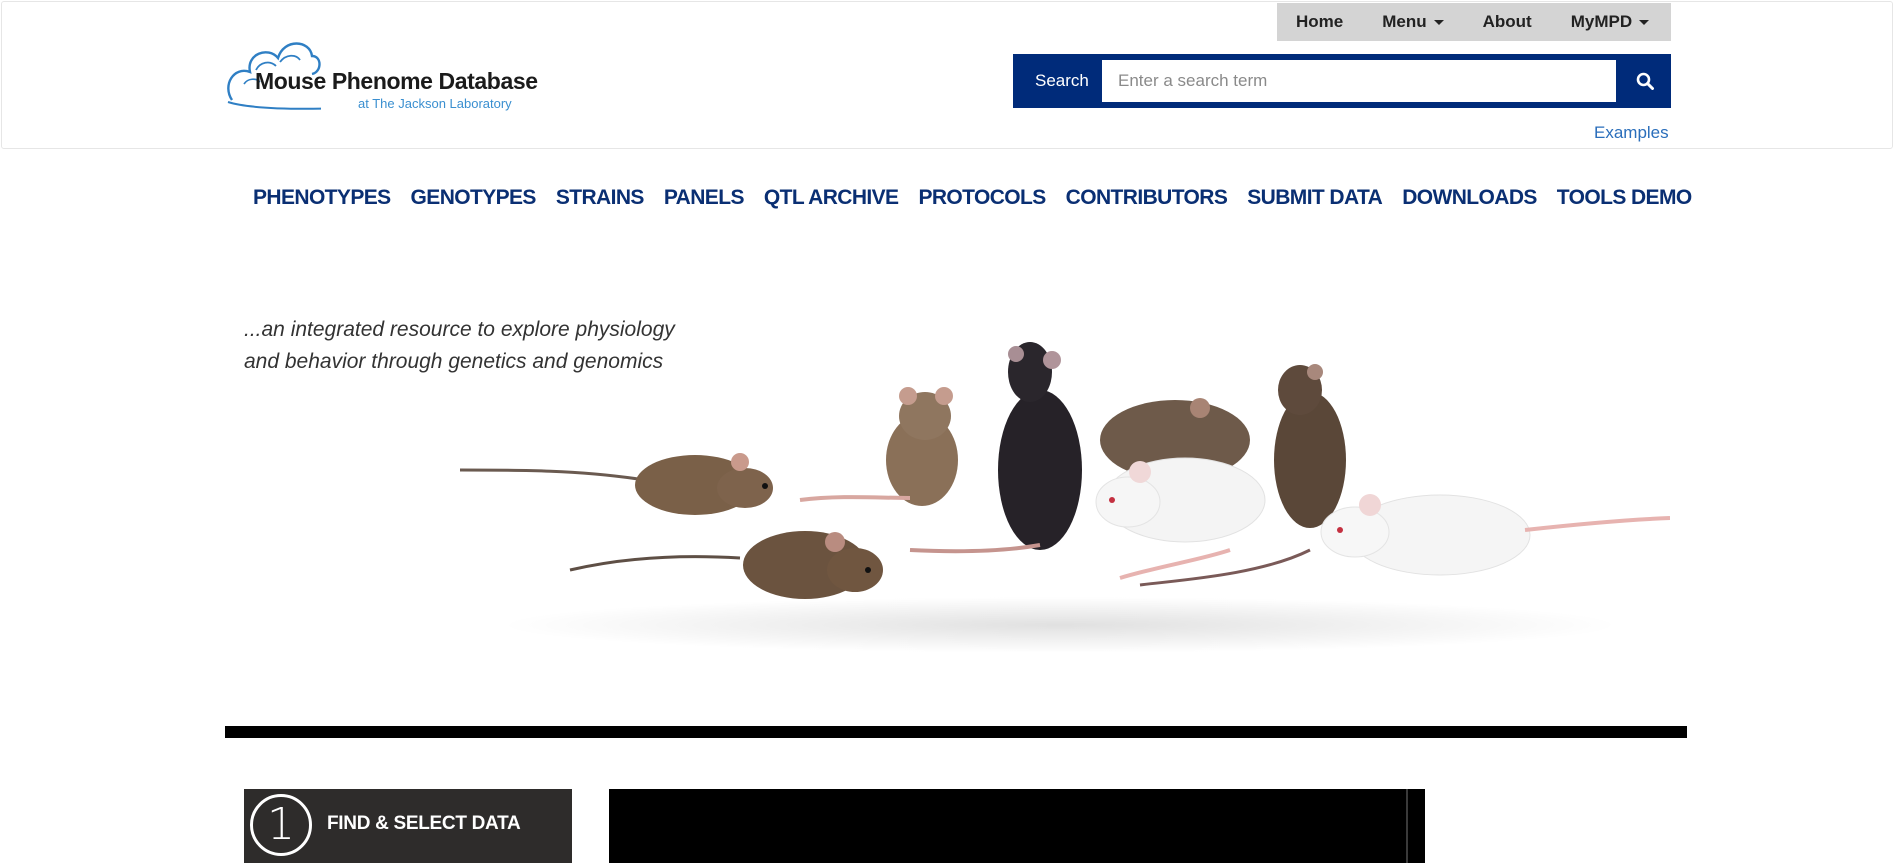  What do you see at coordinates (1147, 201) in the screenshot?
I see `nav-contributors: CONTRIBUTORS` at bounding box center [1147, 201].